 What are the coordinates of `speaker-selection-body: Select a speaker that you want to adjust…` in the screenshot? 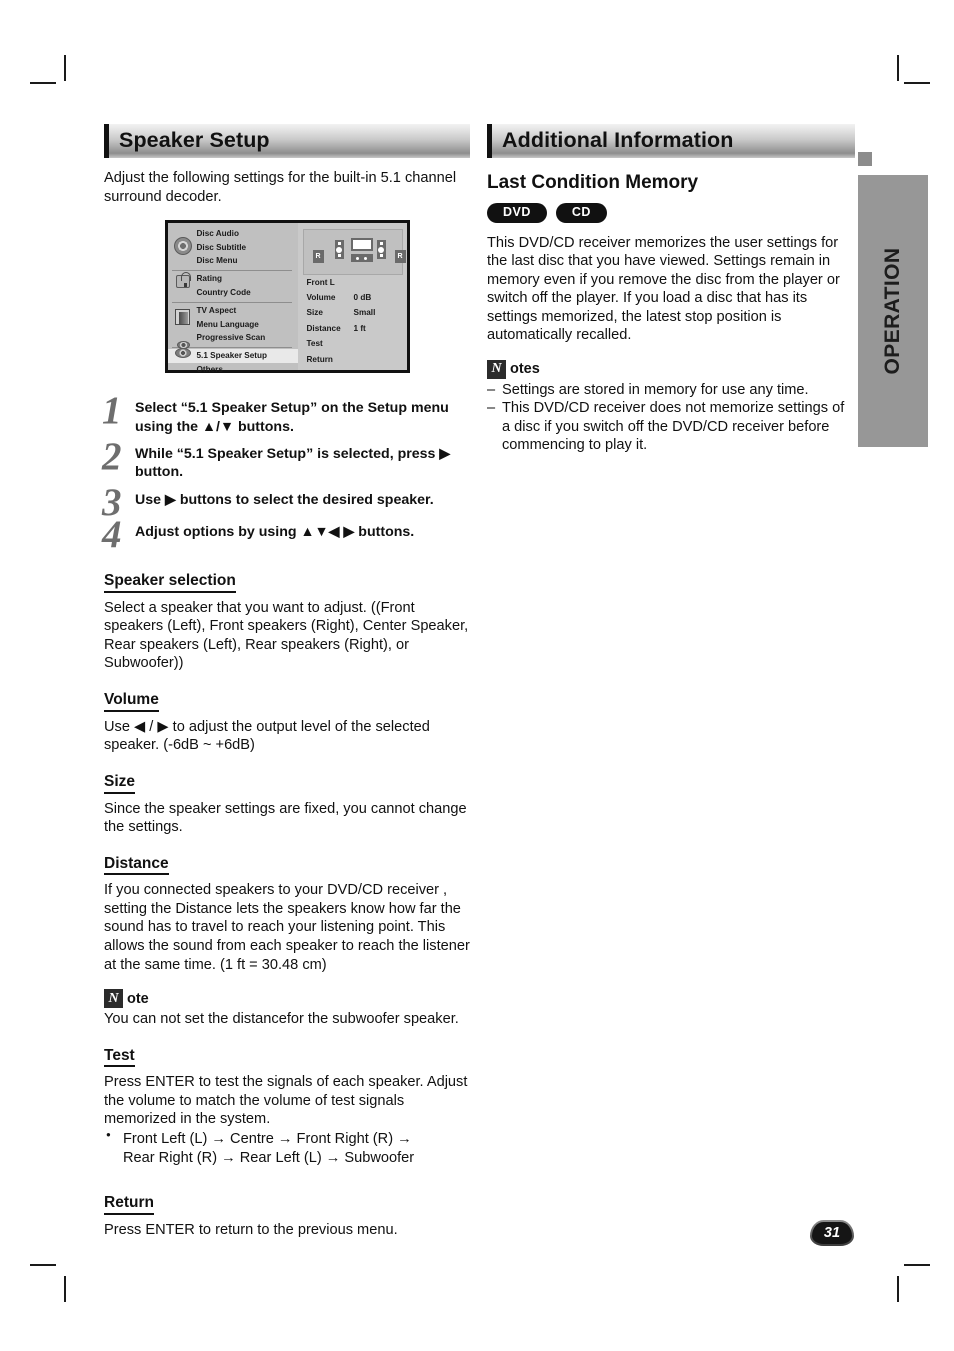 It's located at (286, 635).